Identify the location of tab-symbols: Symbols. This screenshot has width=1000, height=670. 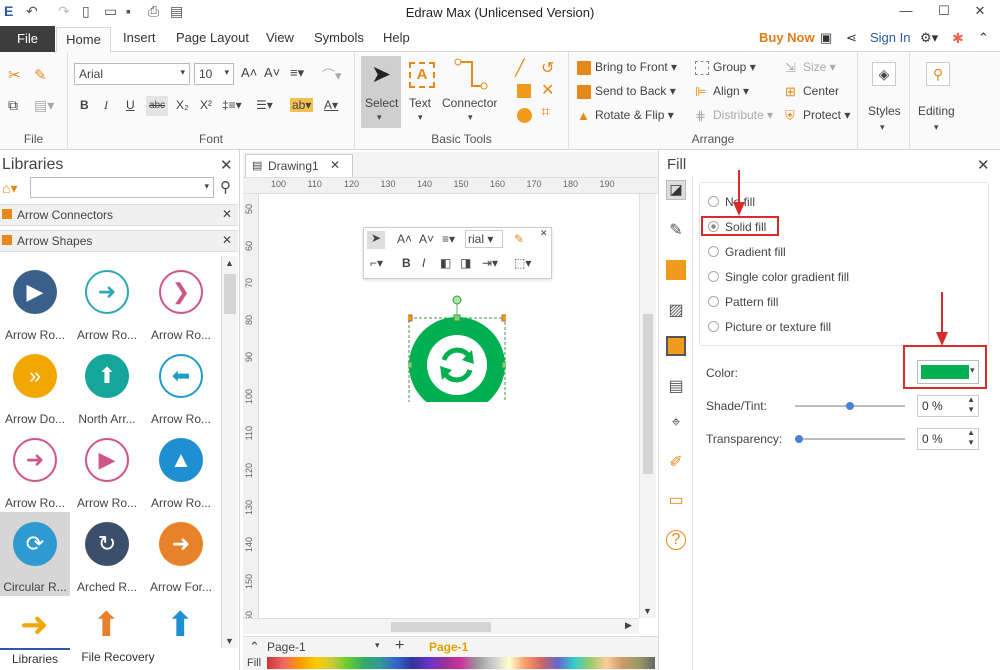
(339, 37).